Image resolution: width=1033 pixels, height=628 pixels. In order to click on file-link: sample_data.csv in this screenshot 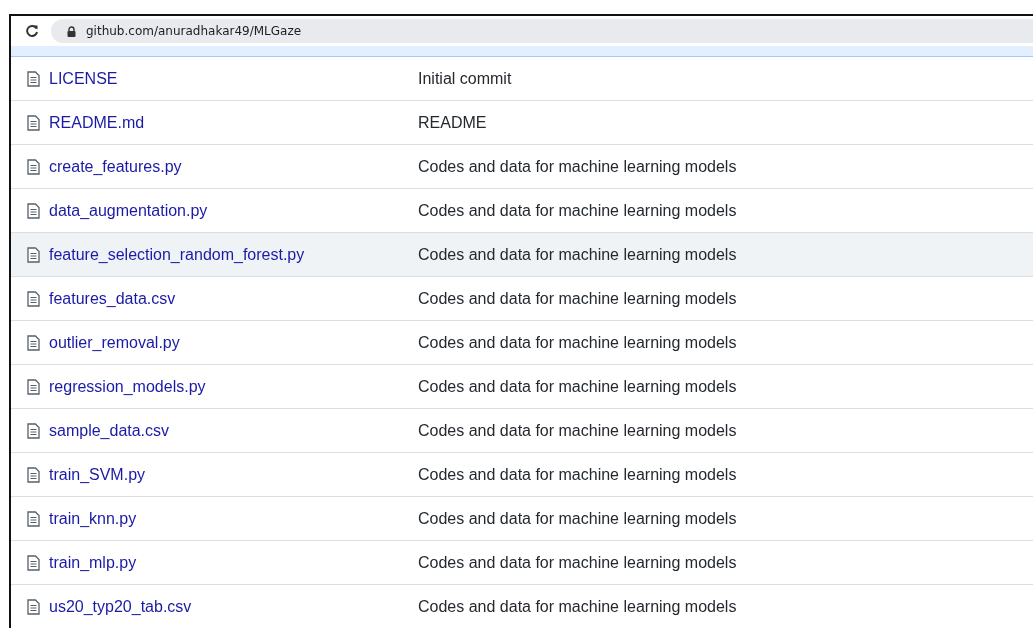, I will do `click(109, 430)`.